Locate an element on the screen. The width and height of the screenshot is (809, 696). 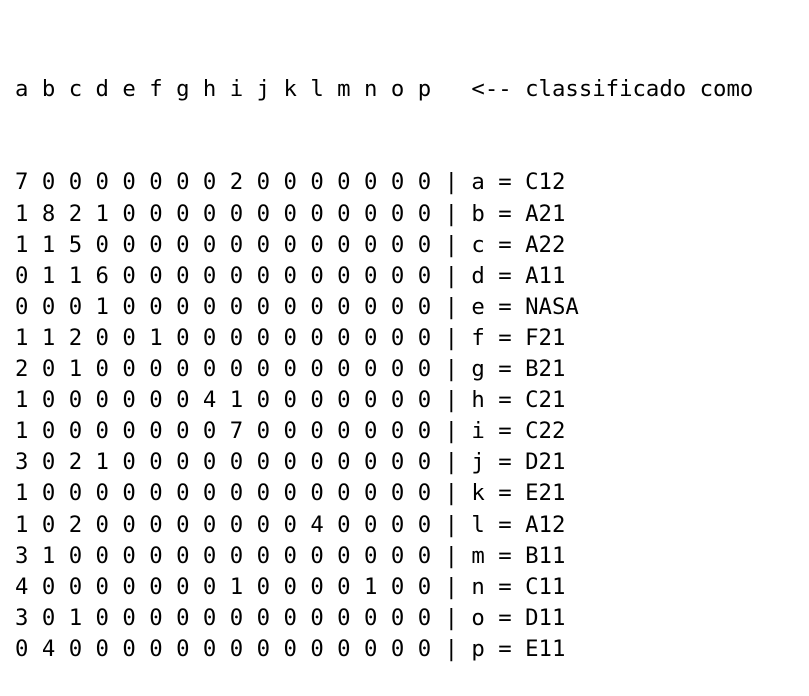
row-label: p = E11 is located at coordinates (518, 648).